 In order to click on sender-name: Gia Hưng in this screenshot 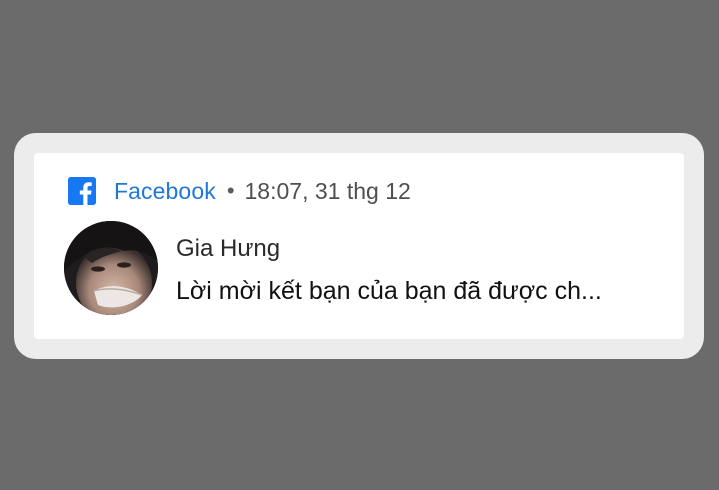, I will do `click(228, 248)`.